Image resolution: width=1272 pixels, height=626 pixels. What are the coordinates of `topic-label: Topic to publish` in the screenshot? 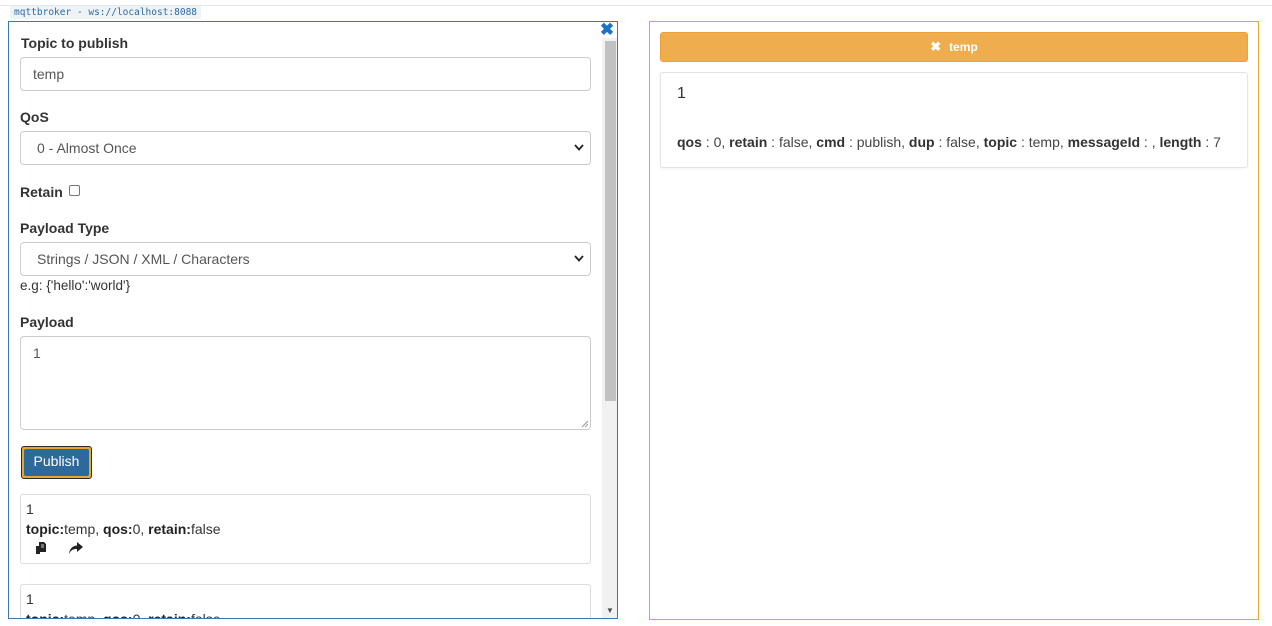 It's located at (75, 43).